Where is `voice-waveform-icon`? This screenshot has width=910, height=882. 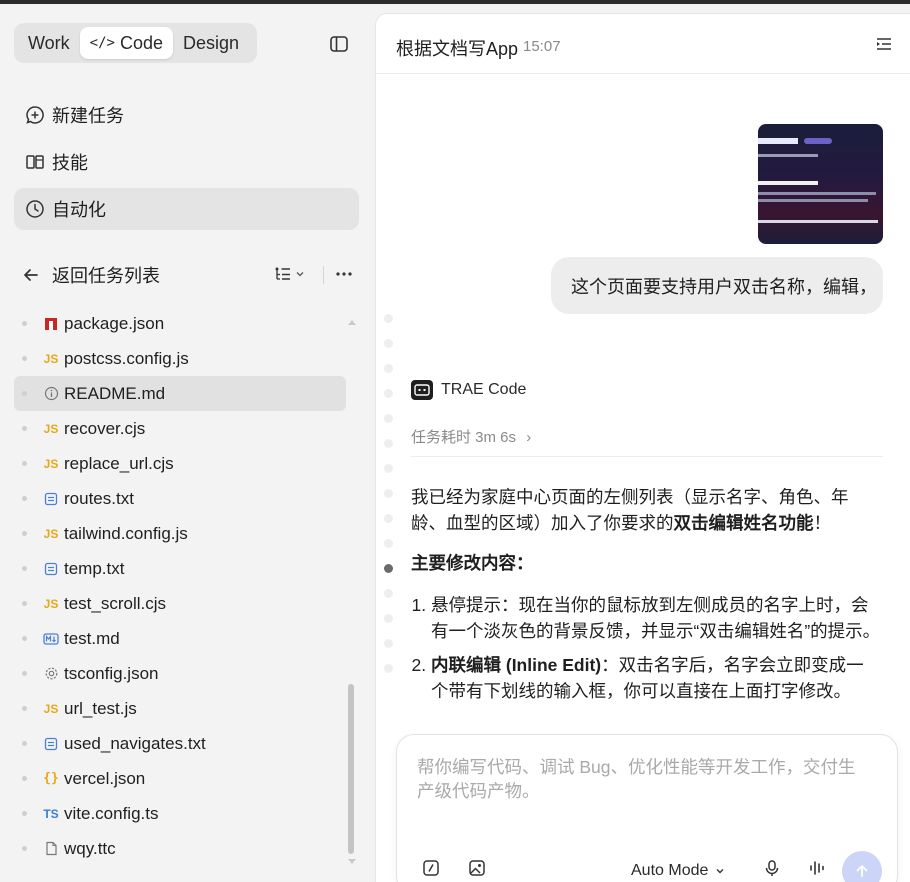 voice-waveform-icon is located at coordinates (817, 868).